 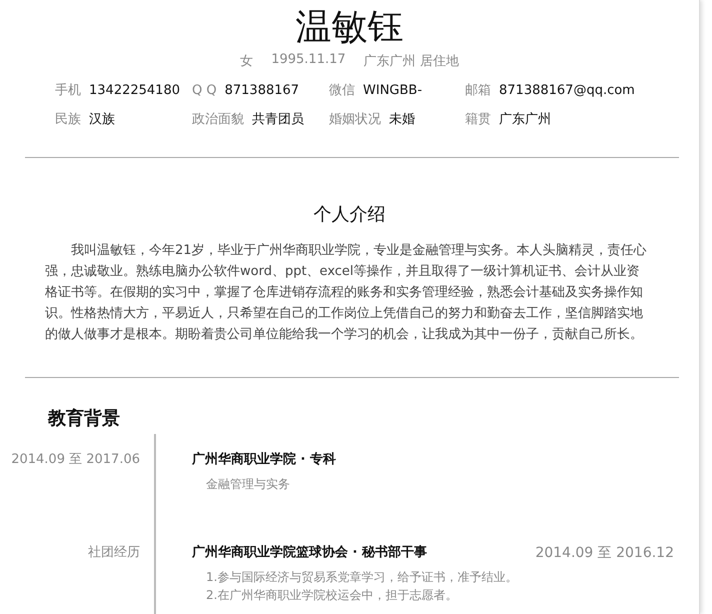 I want to click on info-value: 13422254180, so click(x=134, y=91).